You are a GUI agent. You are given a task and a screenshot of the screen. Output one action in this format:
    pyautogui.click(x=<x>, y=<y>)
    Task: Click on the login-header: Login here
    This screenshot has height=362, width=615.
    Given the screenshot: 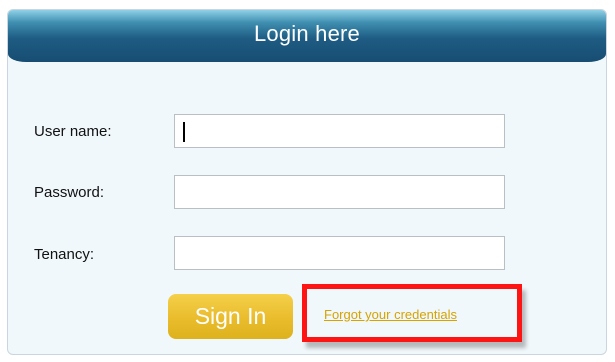 What is the action you would take?
    pyautogui.click(x=307, y=36)
    